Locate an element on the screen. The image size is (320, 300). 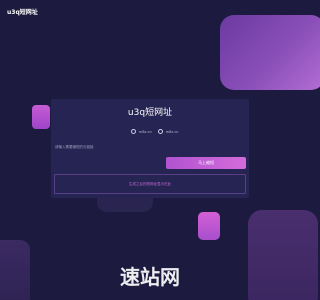
result-text: 生成之后的短网址显示在此 is located at coordinates (150, 183).